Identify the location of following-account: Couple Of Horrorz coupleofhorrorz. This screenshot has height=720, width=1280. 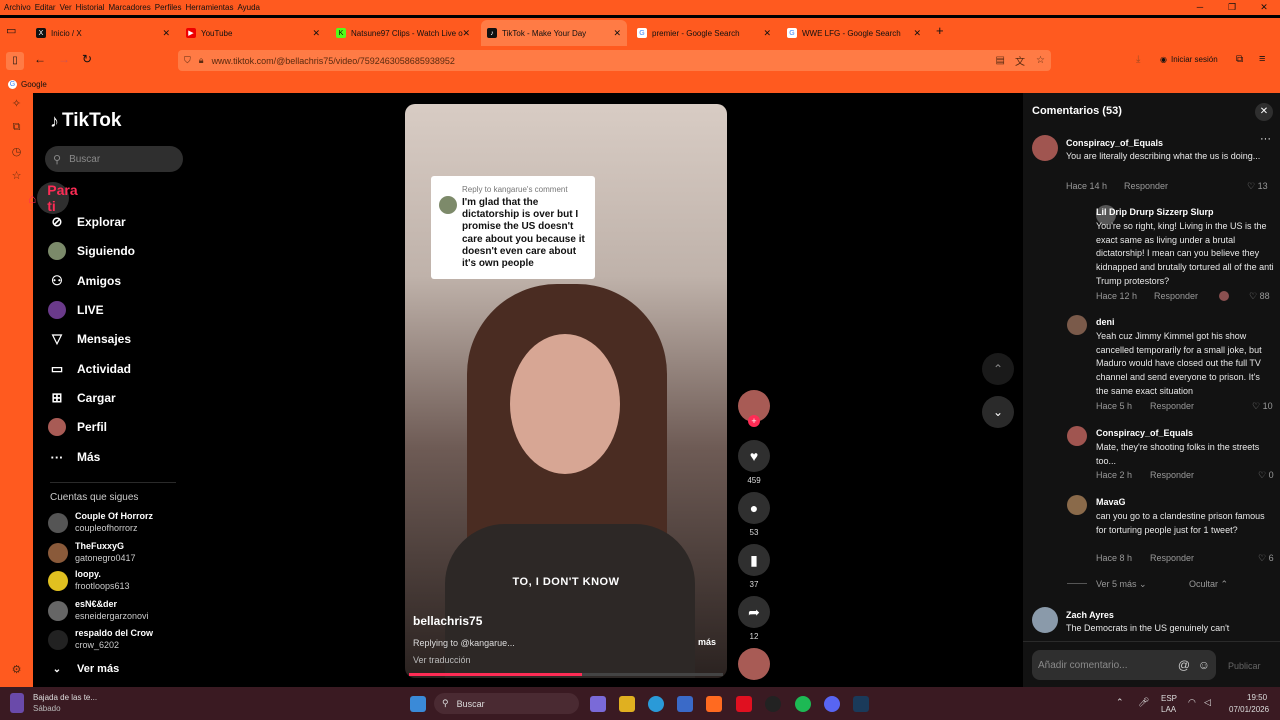
(123, 523).